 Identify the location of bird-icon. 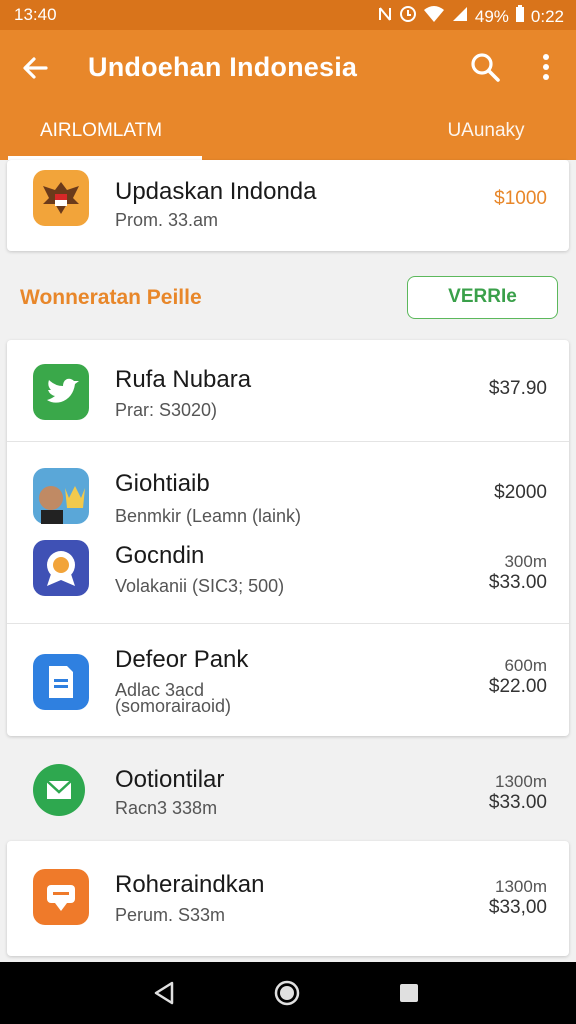
(61, 392).